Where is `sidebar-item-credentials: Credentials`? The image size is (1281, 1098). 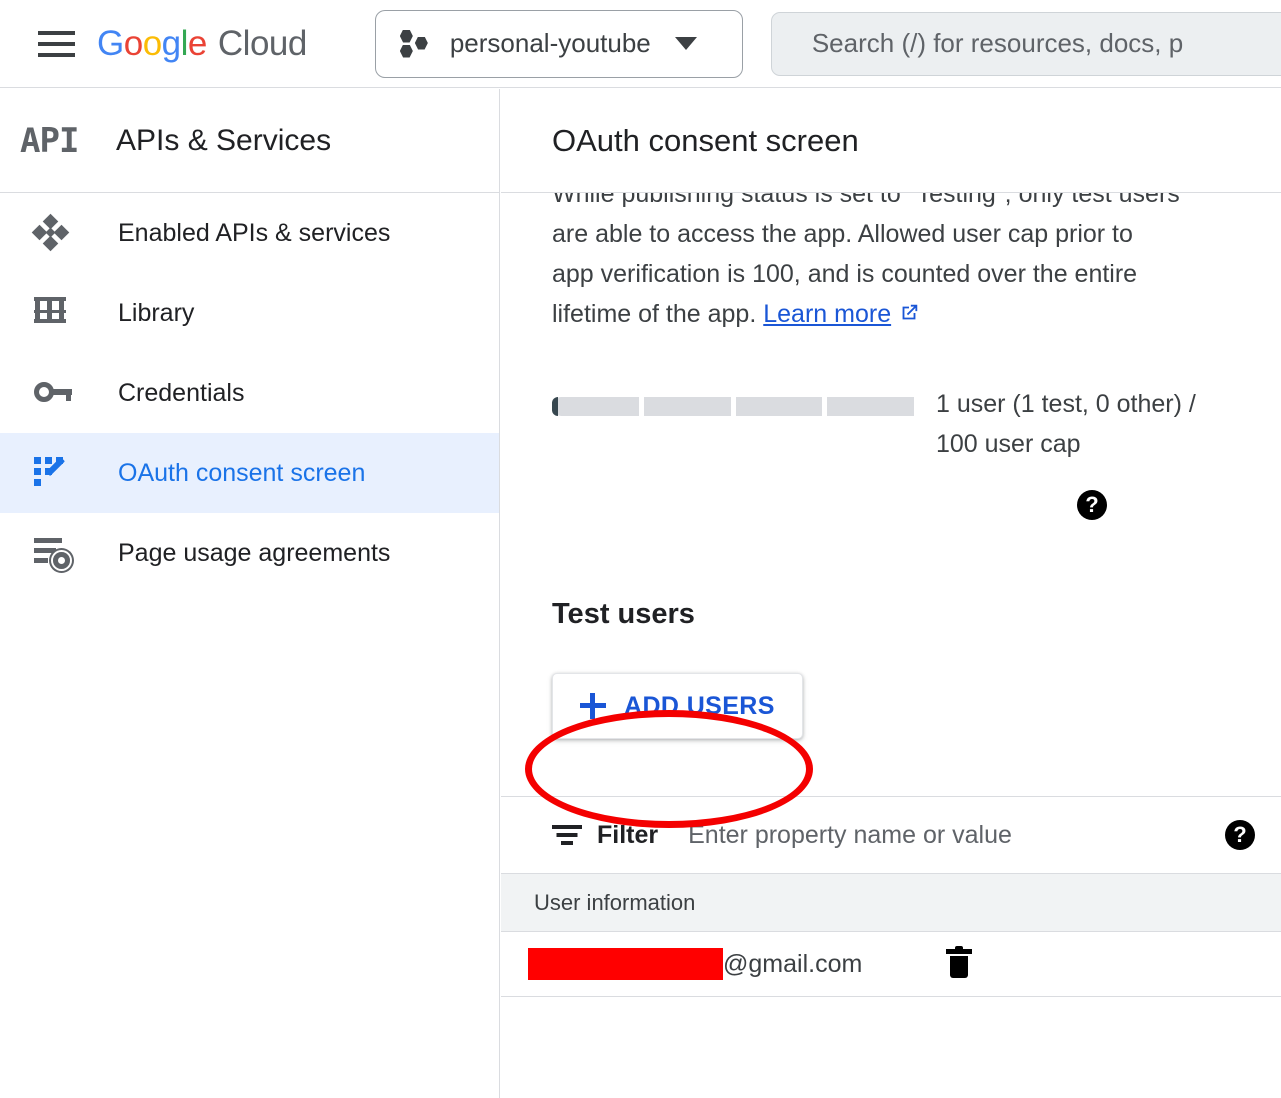
sidebar-item-credentials: Credentials is located at coordinates (249, 393).